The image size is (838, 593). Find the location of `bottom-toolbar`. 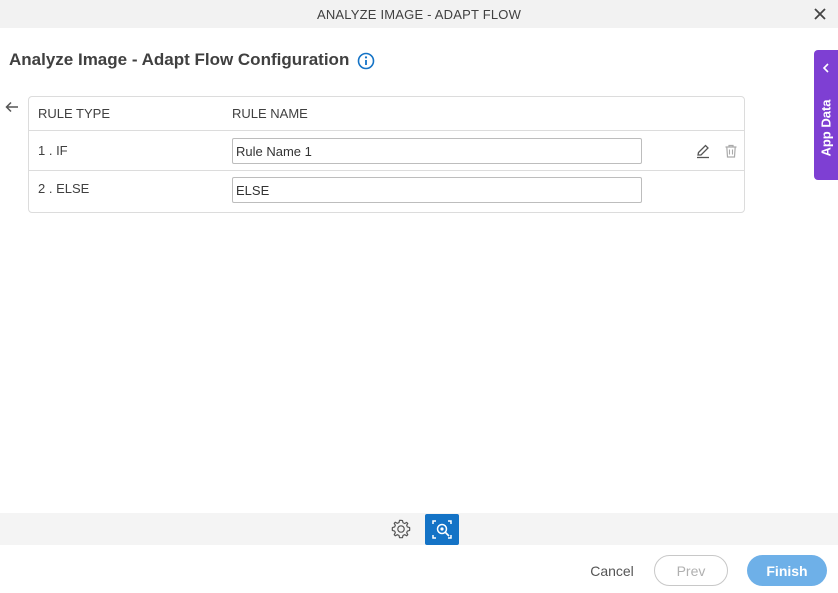

bottom-toolbar is located at coordinates (419, 529).